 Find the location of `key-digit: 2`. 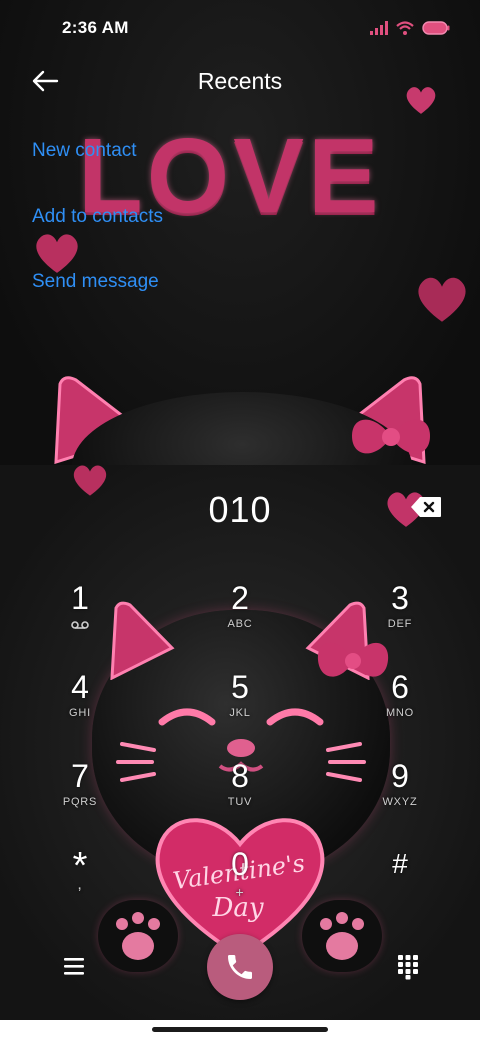

key-digit: 2 is located at coordinates (240, 598).